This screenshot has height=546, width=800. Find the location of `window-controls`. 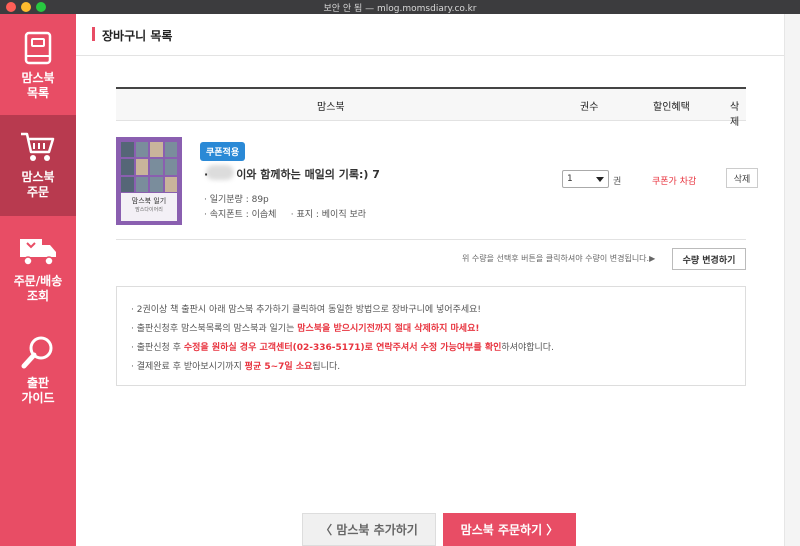

window-controls is located at coordinates (26, 7).